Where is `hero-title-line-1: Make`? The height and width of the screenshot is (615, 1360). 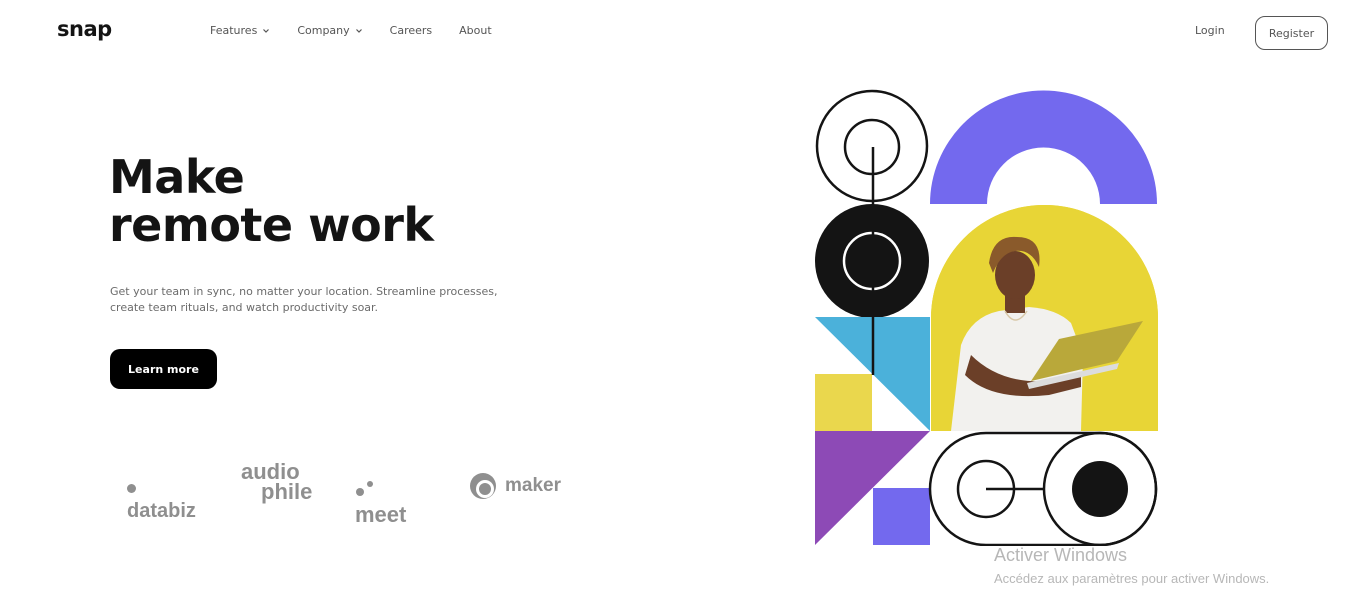
hero-title-line-1: Make is located at coordinates (177, 177).